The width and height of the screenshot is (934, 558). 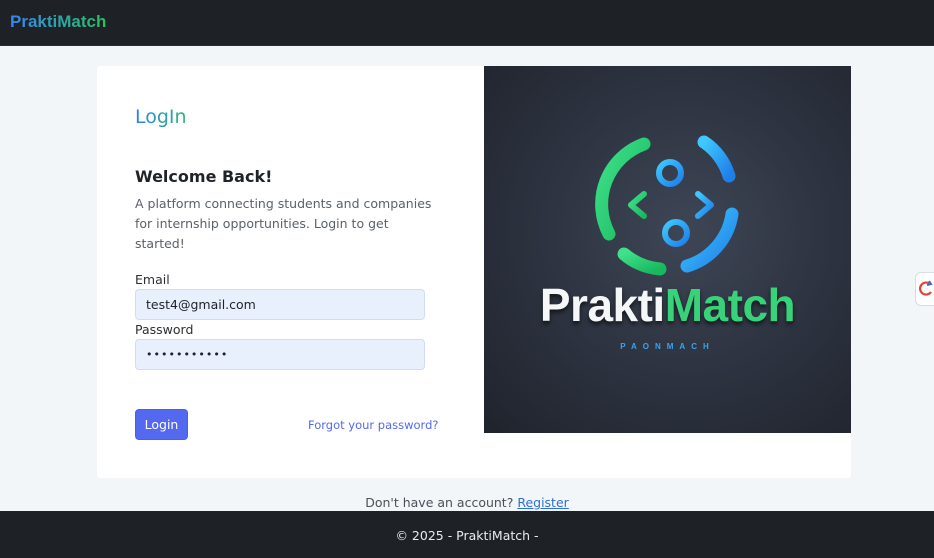 I want to click on register-prompt: Don't have an account? Register, so click(x=467, y=502).